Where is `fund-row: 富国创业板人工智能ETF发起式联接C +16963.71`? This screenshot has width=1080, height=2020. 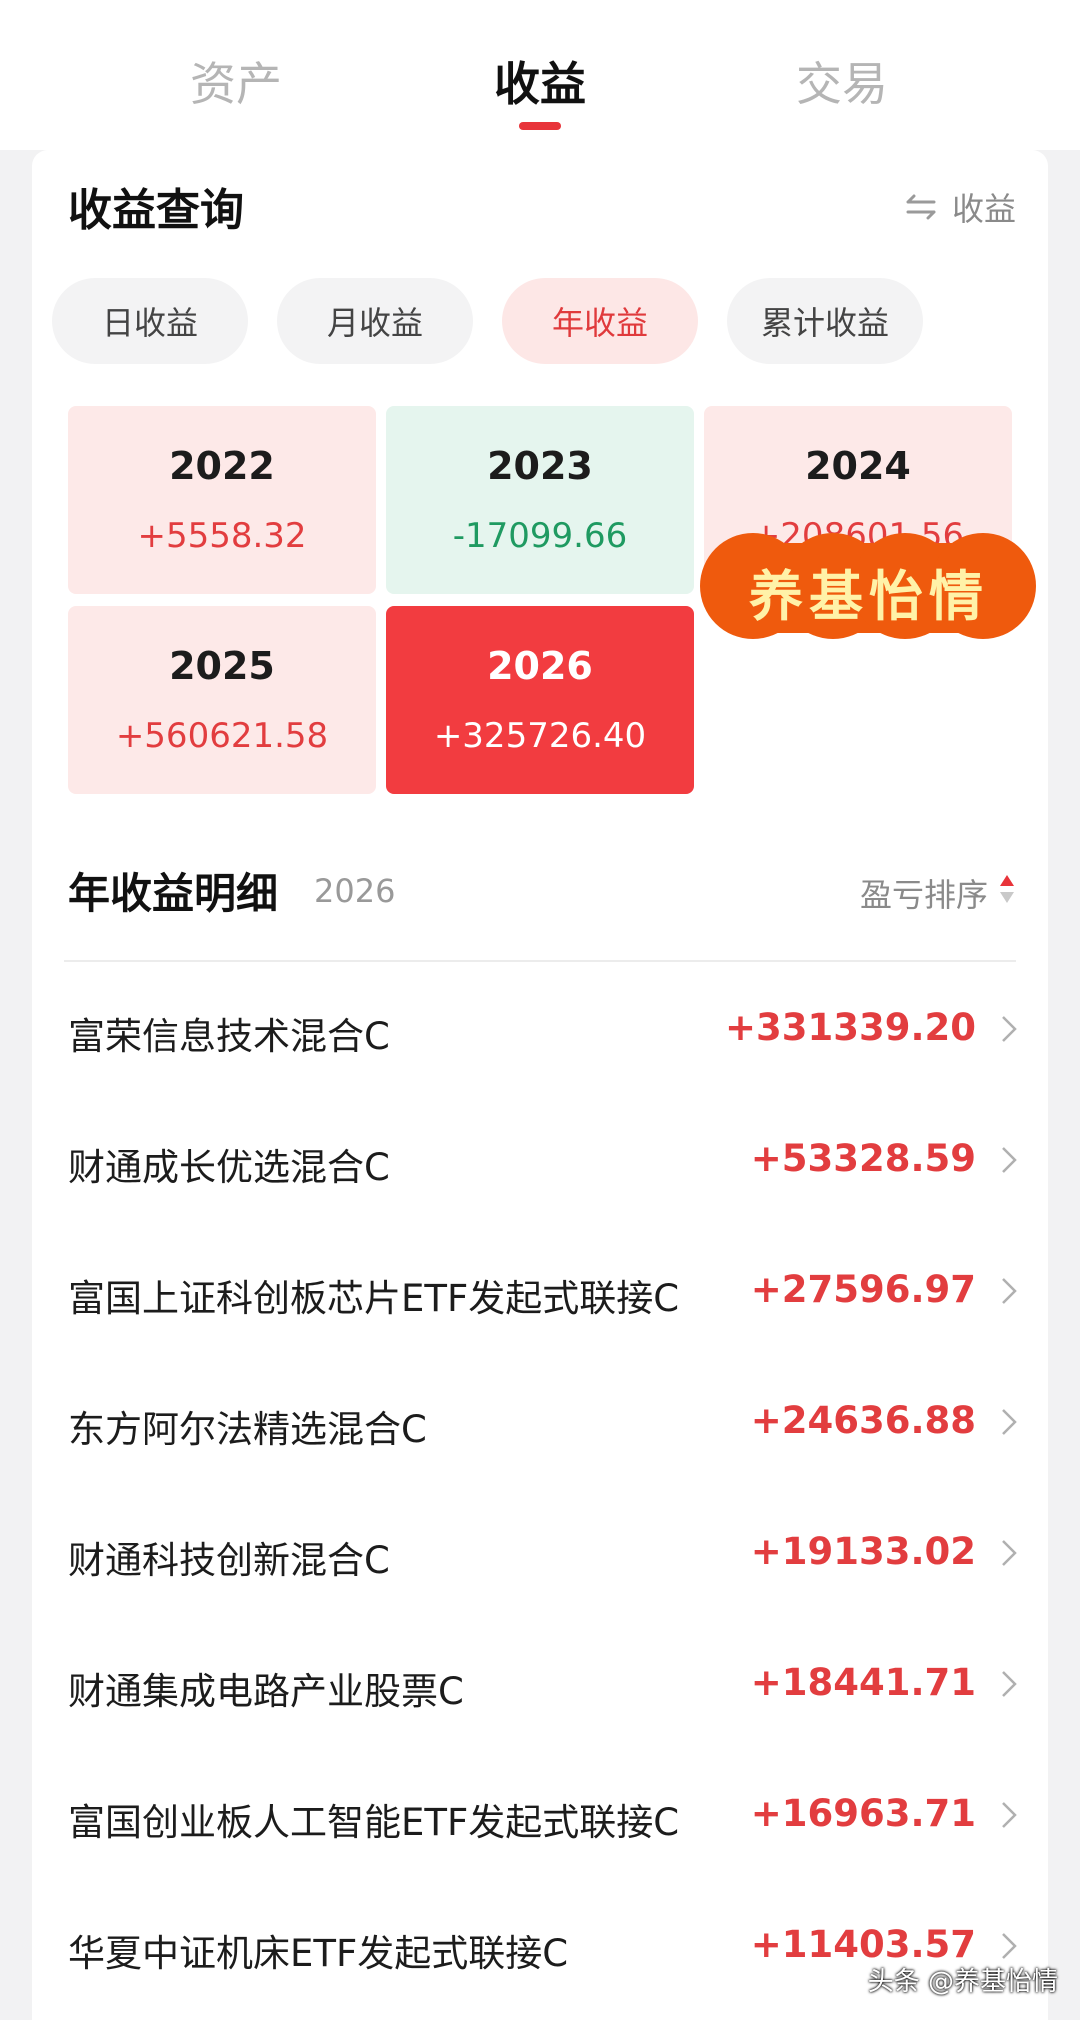
fund-row: 富国创业板人工智能ETF发起式联接C +16963.71 is located at coordinates (540, 1815).